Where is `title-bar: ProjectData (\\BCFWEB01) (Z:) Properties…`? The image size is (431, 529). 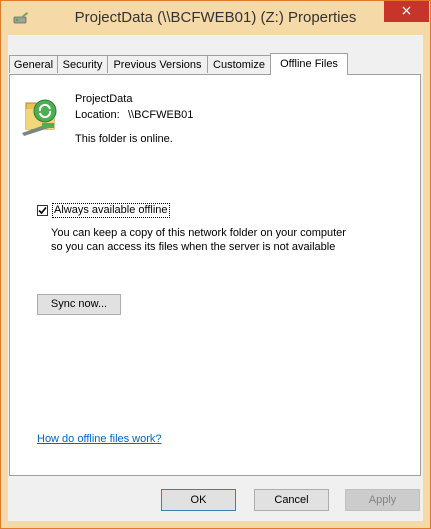 title-bar: ProjectData (\\BCFWEB01) (Z:) Properties… is located at coordinates (215, 18).